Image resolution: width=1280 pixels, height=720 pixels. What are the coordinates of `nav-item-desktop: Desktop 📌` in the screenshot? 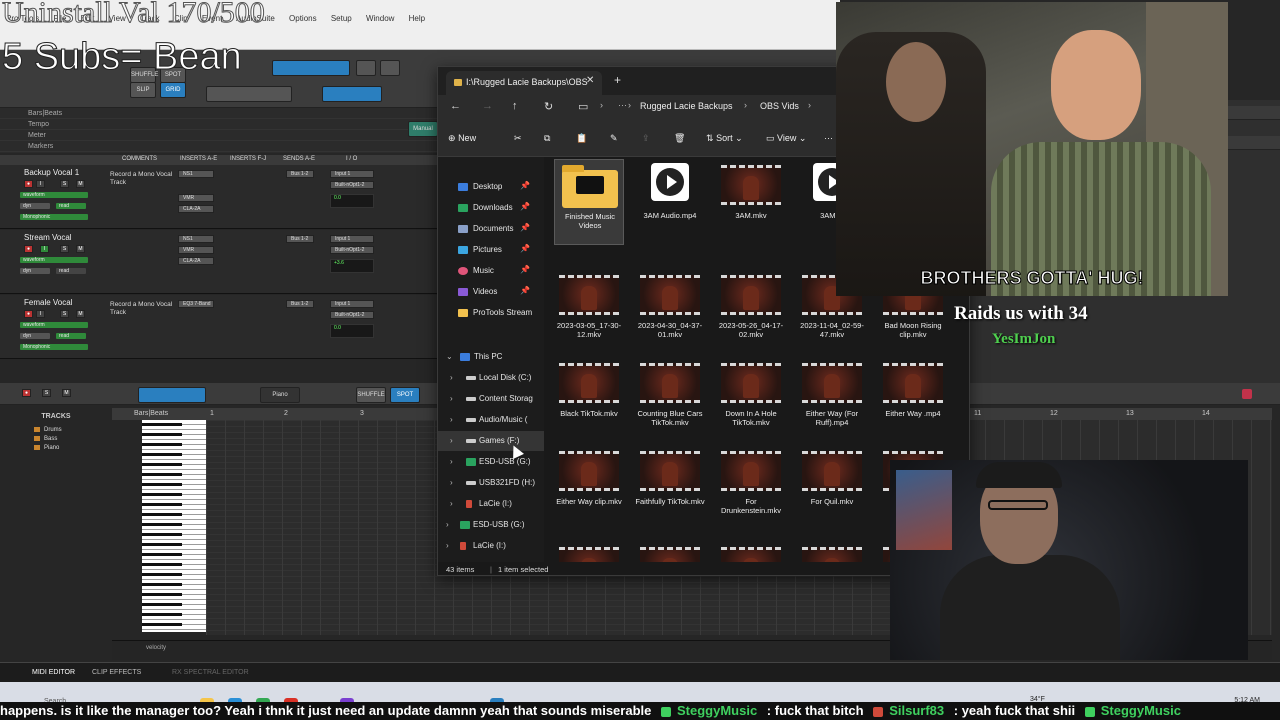 It's located at (491, 187).